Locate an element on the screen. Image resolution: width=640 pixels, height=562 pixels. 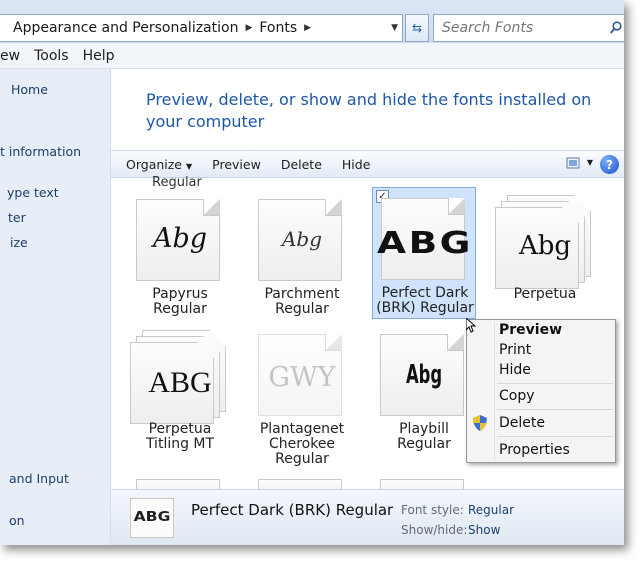
search-box is located at coordinates (528, 28).